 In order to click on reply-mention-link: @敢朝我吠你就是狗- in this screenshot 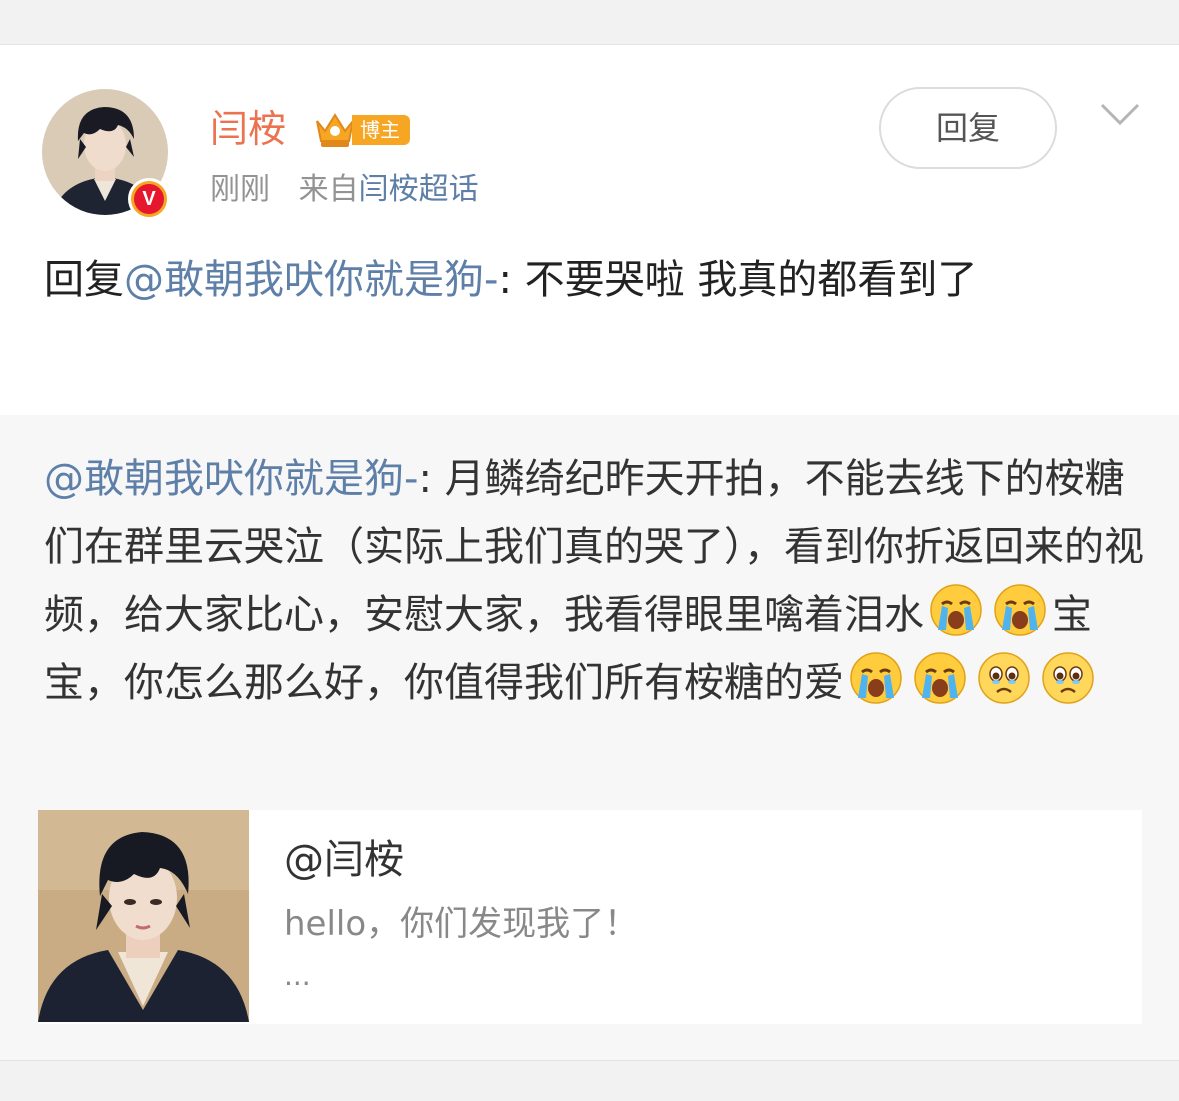, I will do `click(311, 280)`.